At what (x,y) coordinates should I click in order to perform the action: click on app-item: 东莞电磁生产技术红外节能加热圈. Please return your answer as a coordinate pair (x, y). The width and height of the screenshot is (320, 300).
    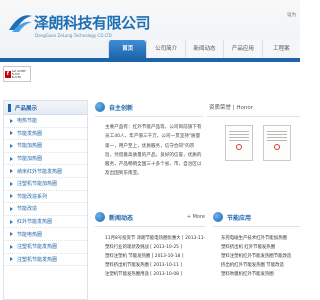
    Looking at the image, I should click on (260, 238).